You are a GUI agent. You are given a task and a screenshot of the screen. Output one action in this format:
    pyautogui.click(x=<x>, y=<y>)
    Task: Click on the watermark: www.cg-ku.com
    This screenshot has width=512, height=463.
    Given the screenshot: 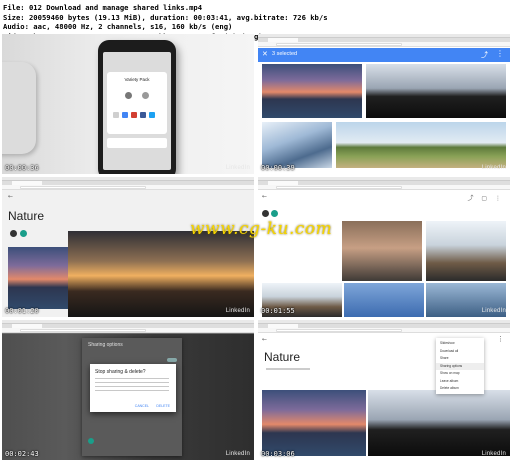 What is the action you would take?
    pyautogui.click(x=261, y=229)
    